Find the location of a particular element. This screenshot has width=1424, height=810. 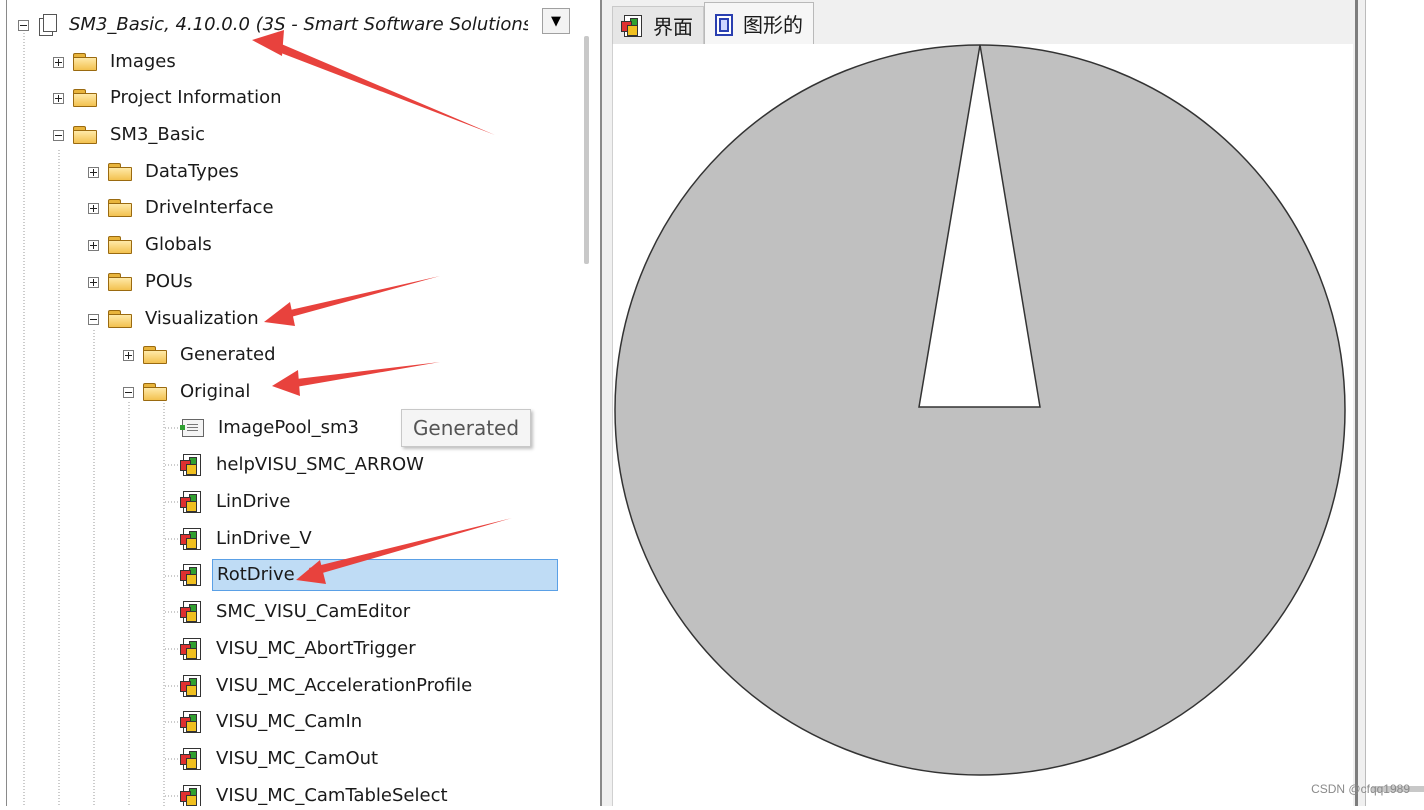

tab-interface: 界面 is located at coordinates (658, 25).